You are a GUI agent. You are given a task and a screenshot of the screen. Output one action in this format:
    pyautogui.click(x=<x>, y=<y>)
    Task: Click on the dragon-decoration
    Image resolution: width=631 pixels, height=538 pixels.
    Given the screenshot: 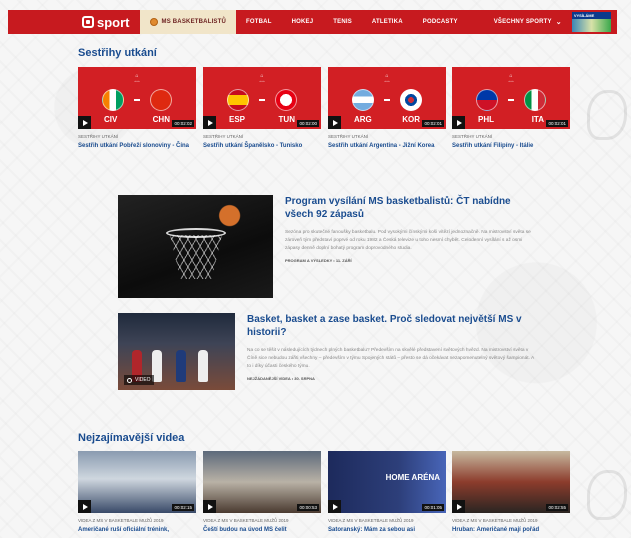 What is the action you would take?
    pyautogui.click(x=607, y=495)
    